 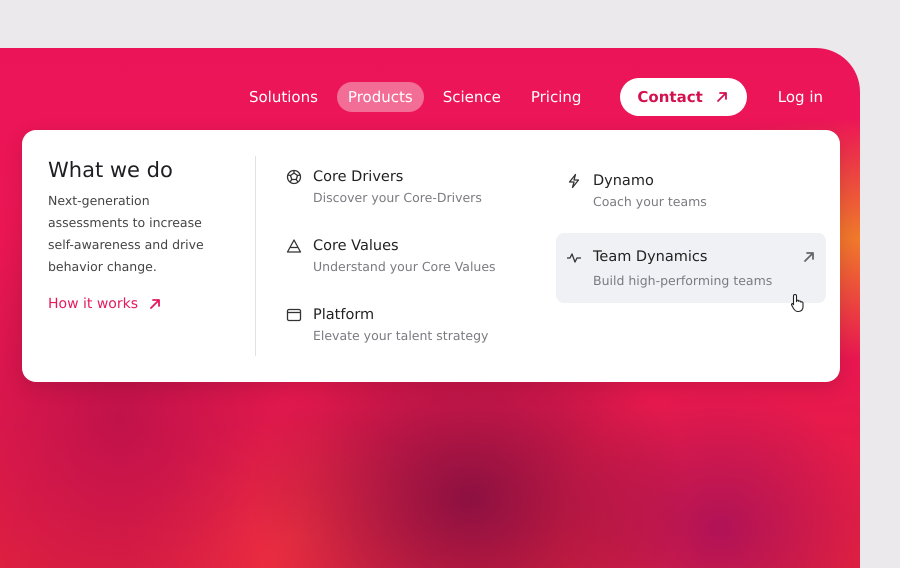 What do you see at coordinates (556, 97) in the screenshot?
I see `nav-link: Pricing` at bounding box center [556, 97].